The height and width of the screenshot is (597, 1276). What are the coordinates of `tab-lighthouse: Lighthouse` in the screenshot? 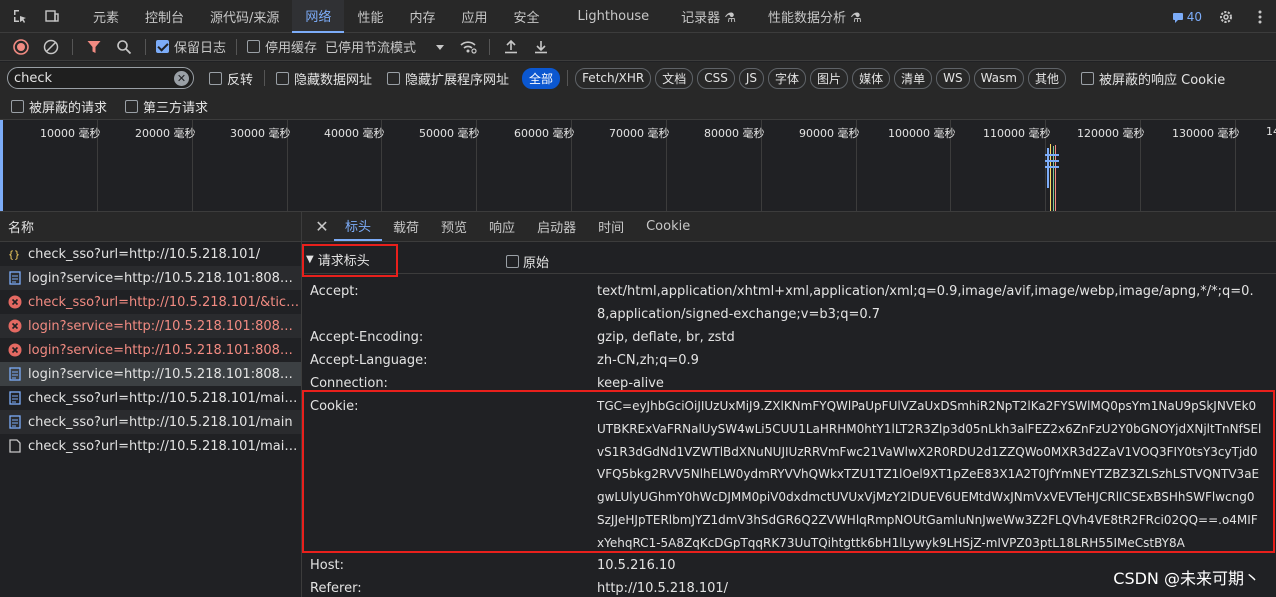 It's located at (614, 16).